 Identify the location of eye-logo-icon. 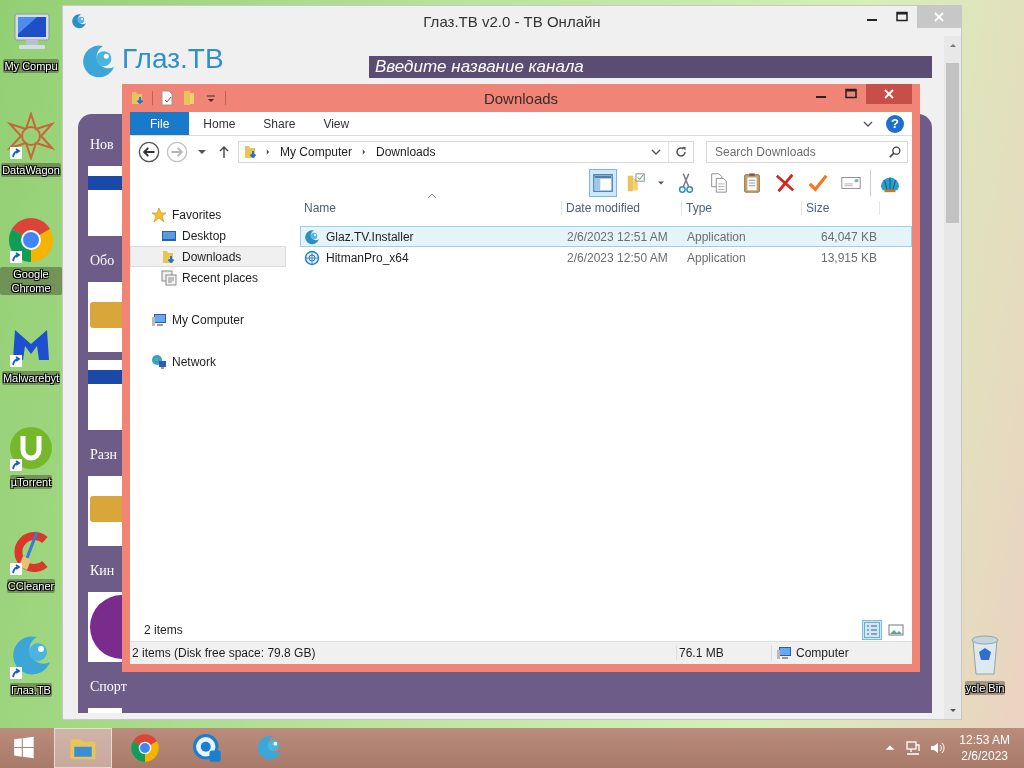
(312, 236).